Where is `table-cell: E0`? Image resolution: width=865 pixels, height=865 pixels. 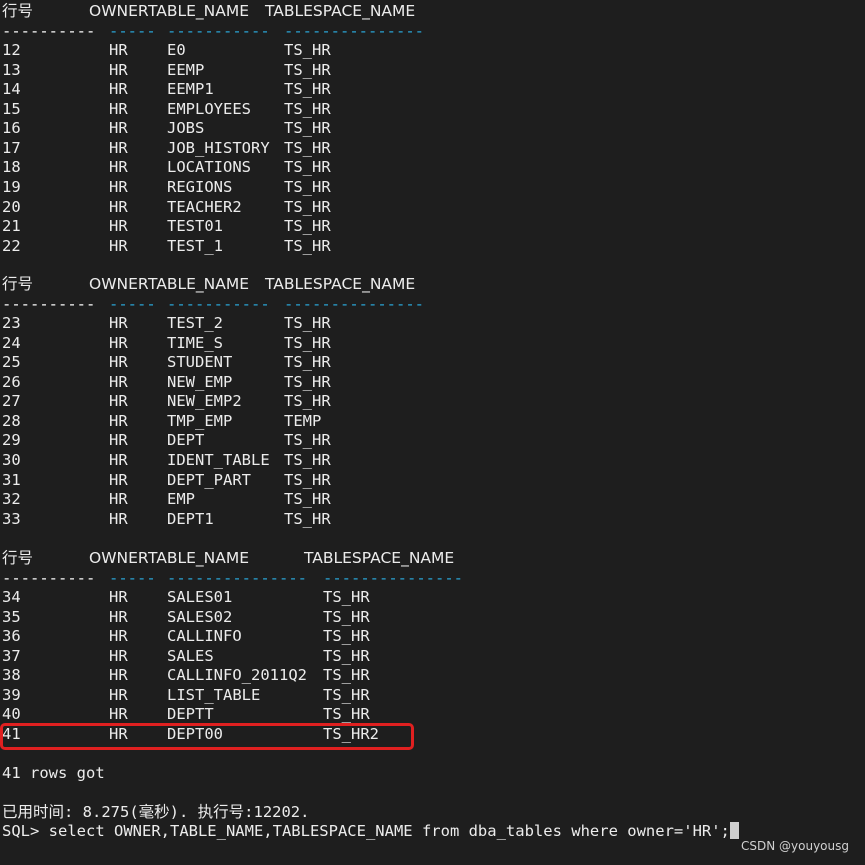 table-cell: E0 is located at coordinates (176, 50).